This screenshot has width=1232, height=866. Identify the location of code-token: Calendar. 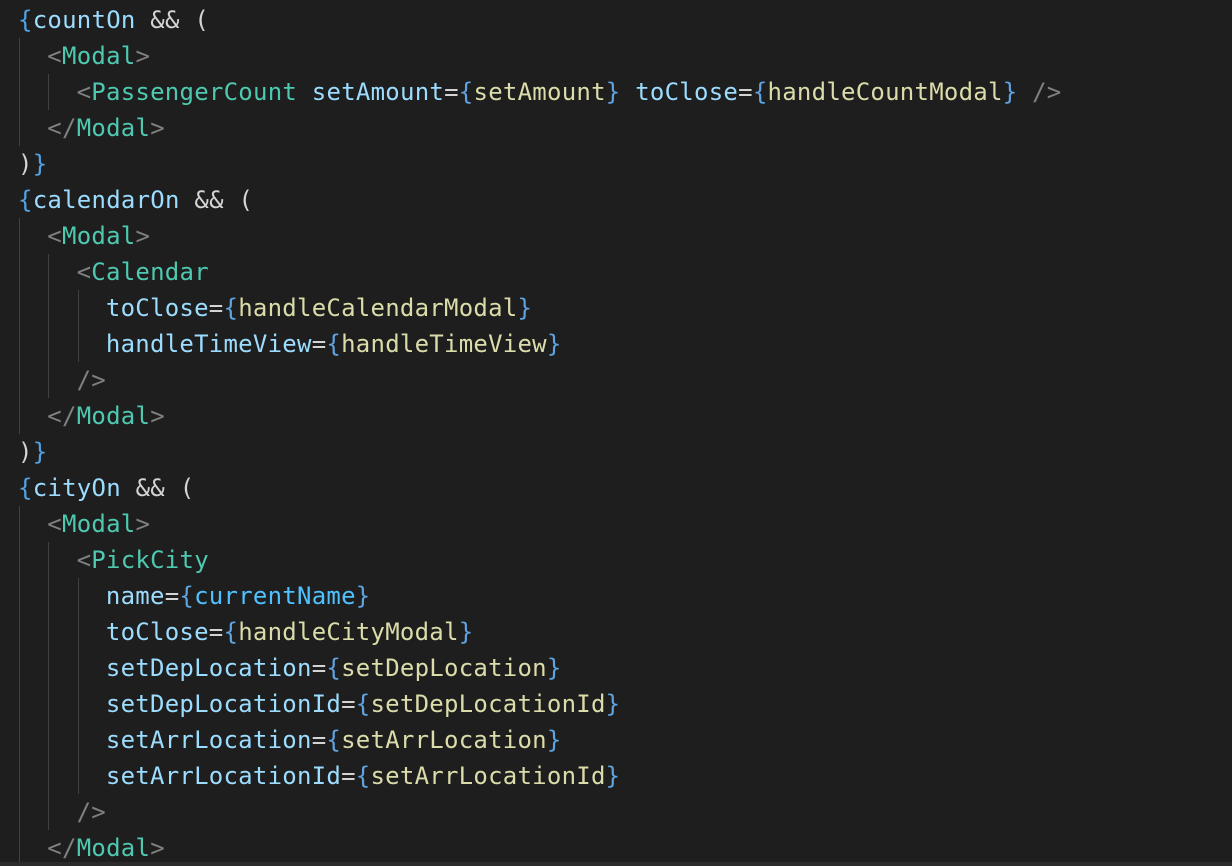
(150, 272).